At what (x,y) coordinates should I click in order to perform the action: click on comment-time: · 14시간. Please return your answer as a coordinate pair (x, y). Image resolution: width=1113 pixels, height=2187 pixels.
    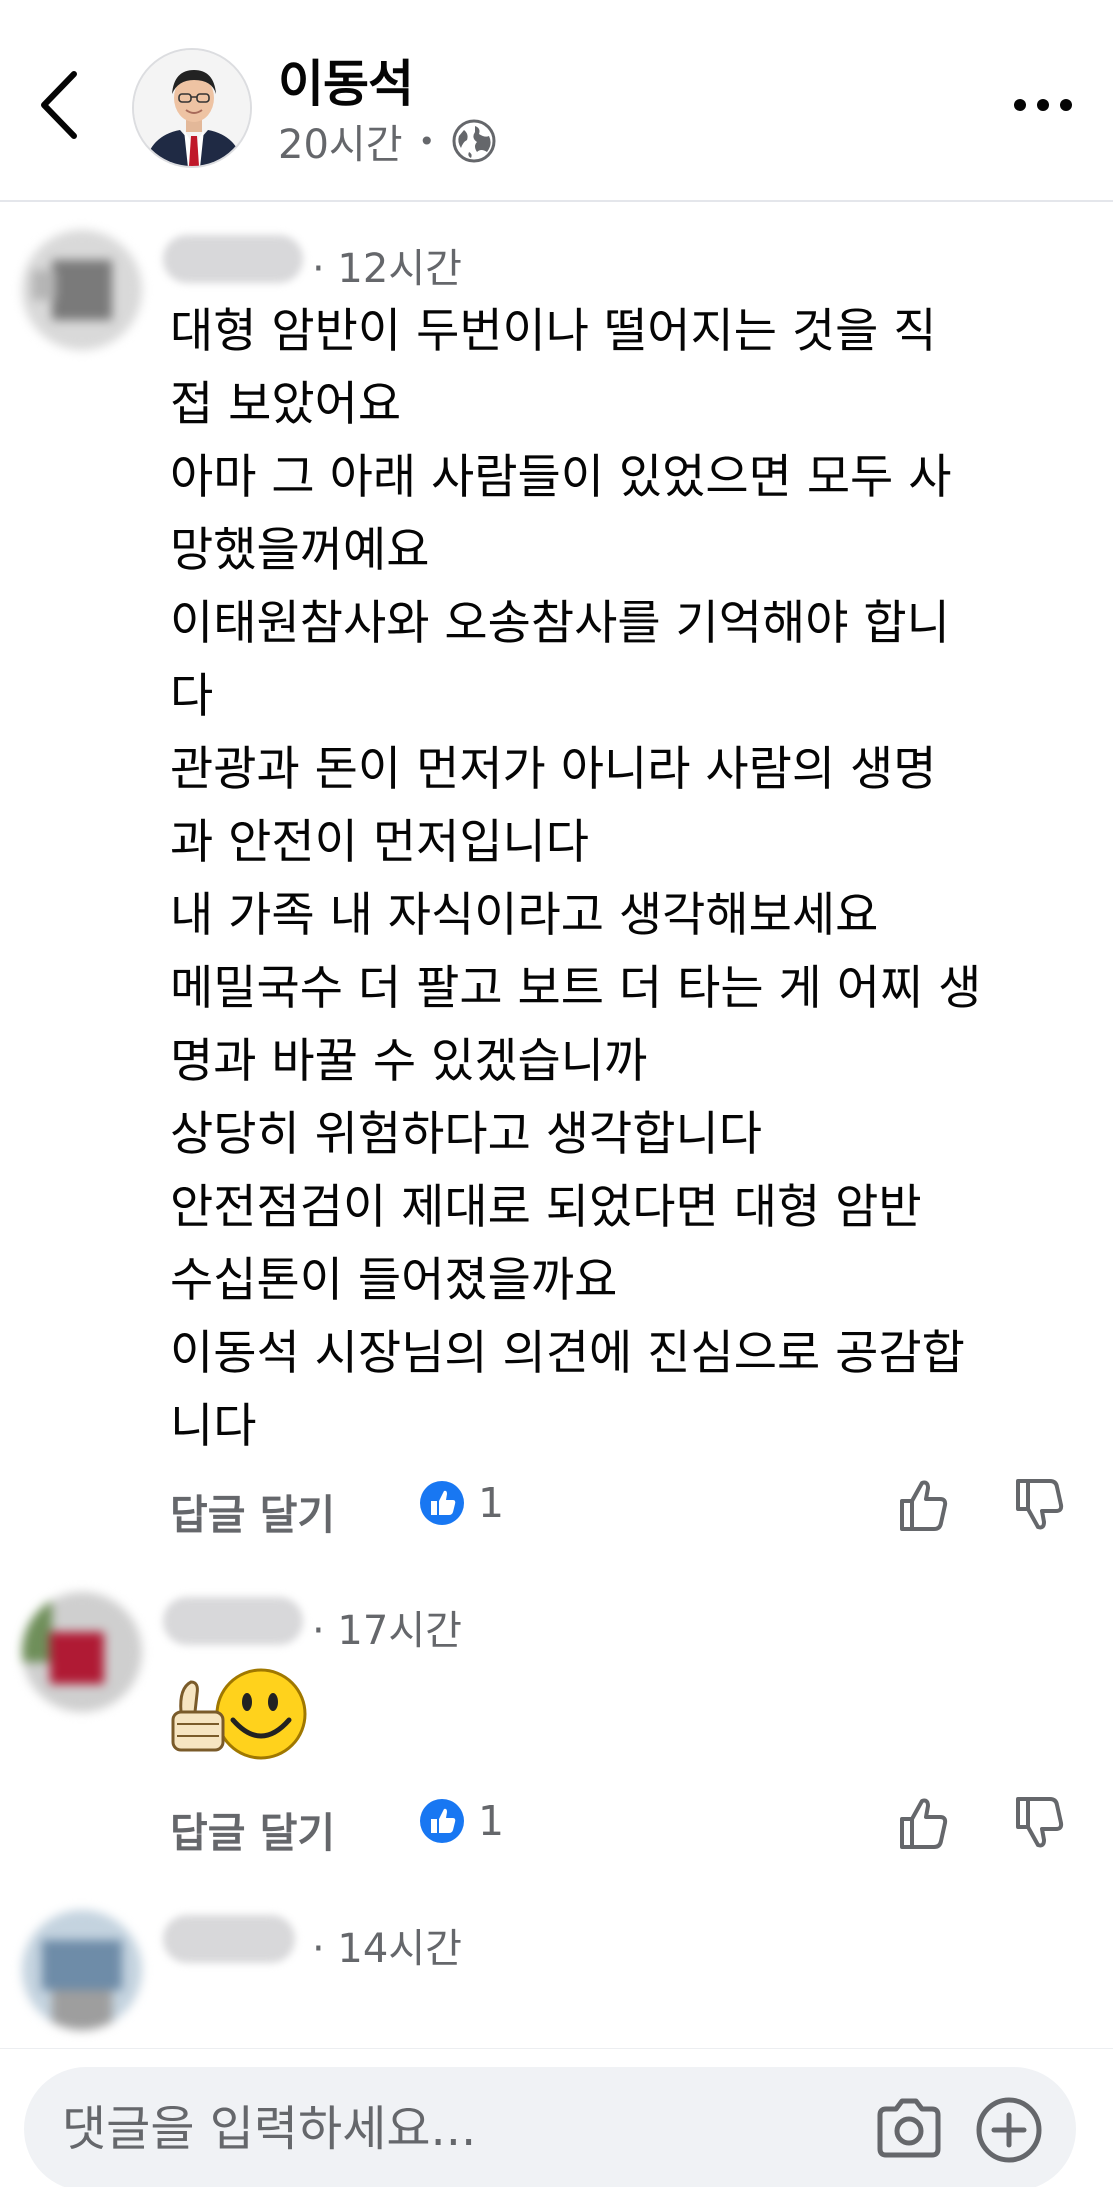
    Looking at the image, I should click on (387, 1949).